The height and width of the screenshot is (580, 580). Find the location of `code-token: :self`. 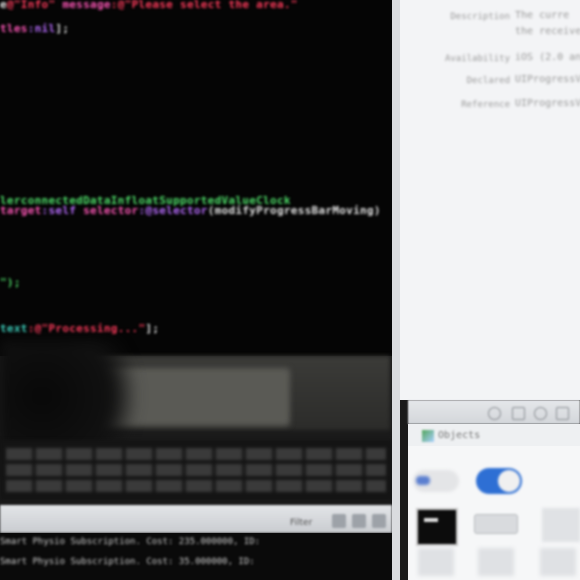

code-token: :self is located at coordinates (59, 210).